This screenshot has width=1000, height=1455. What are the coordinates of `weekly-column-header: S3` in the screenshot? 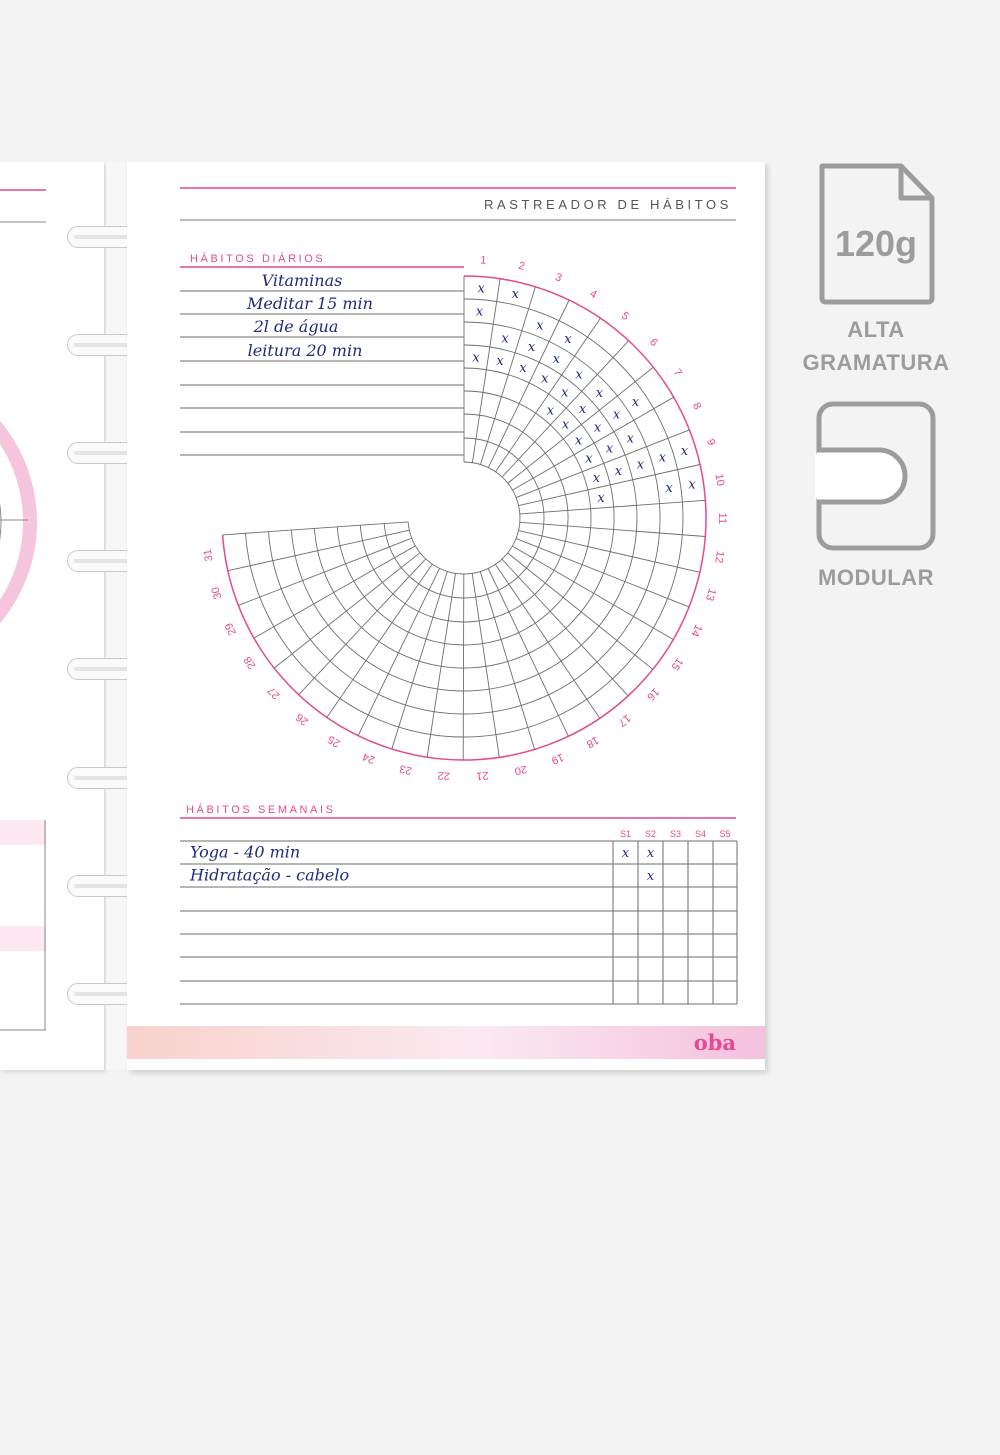 It's located at (675, 834).